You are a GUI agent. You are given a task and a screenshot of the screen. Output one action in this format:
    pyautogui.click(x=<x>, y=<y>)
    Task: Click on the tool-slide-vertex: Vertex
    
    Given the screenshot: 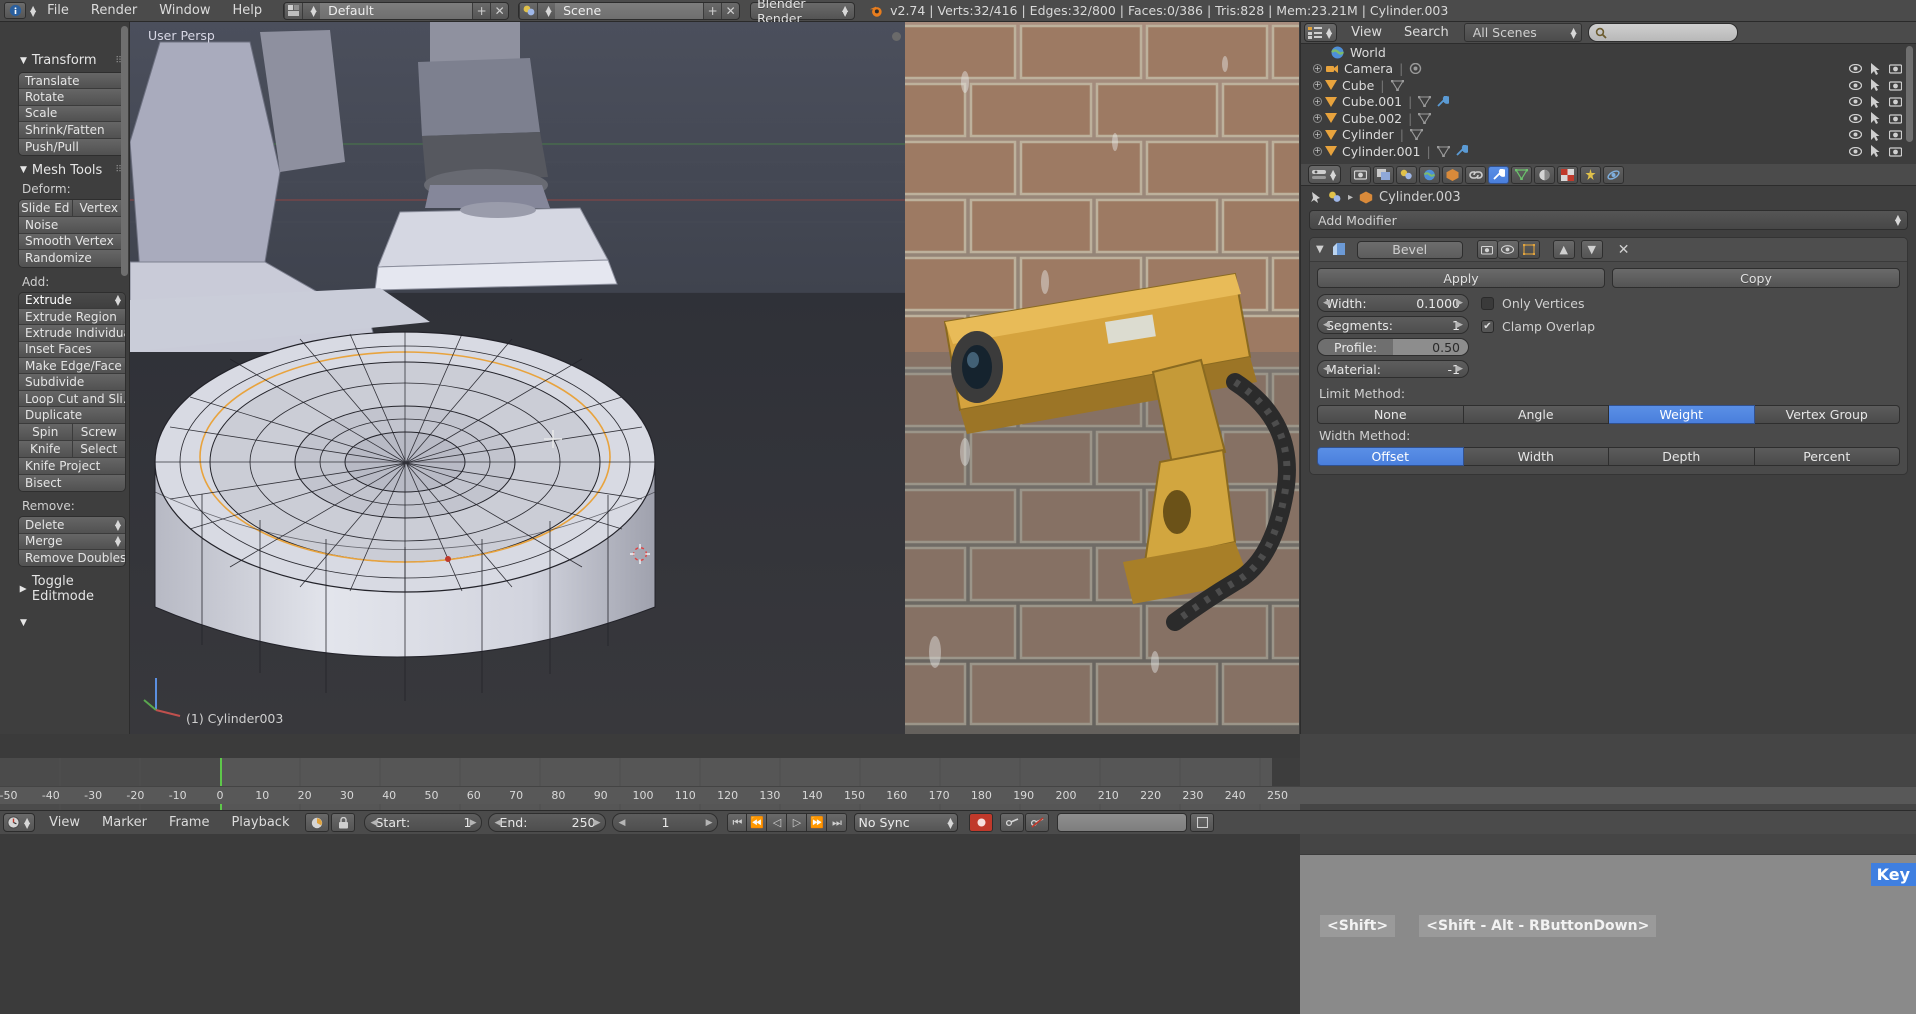 What is the action you would take?
    pyautogui.click(x=98, y=208)
    